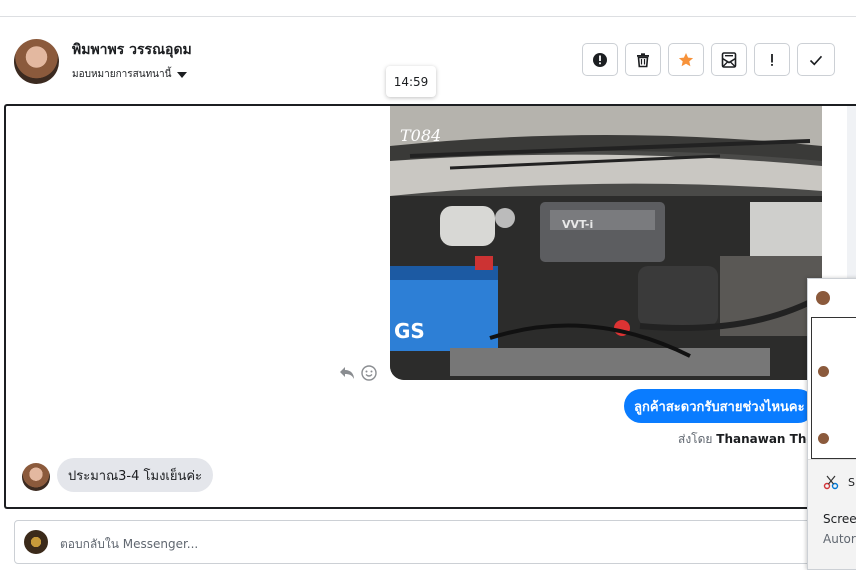  I want to click on snip-line-2: Autor, so click(839, 539).